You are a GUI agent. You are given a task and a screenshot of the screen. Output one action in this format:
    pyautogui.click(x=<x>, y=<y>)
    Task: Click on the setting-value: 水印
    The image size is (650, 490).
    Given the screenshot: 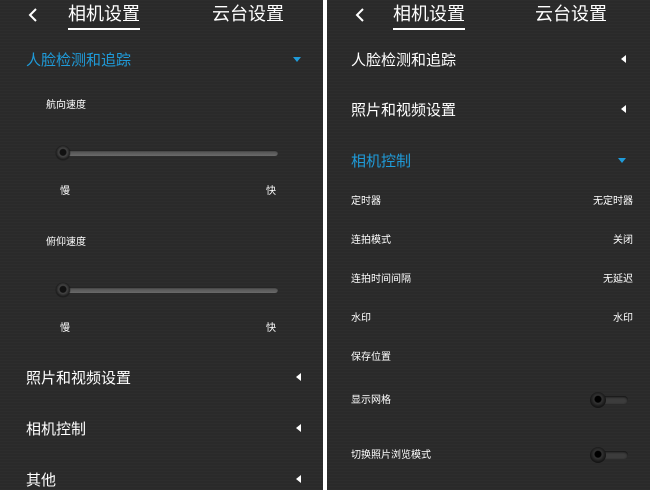 What is the action you would take?
    pyautogui.click(x=623, y=318)
    